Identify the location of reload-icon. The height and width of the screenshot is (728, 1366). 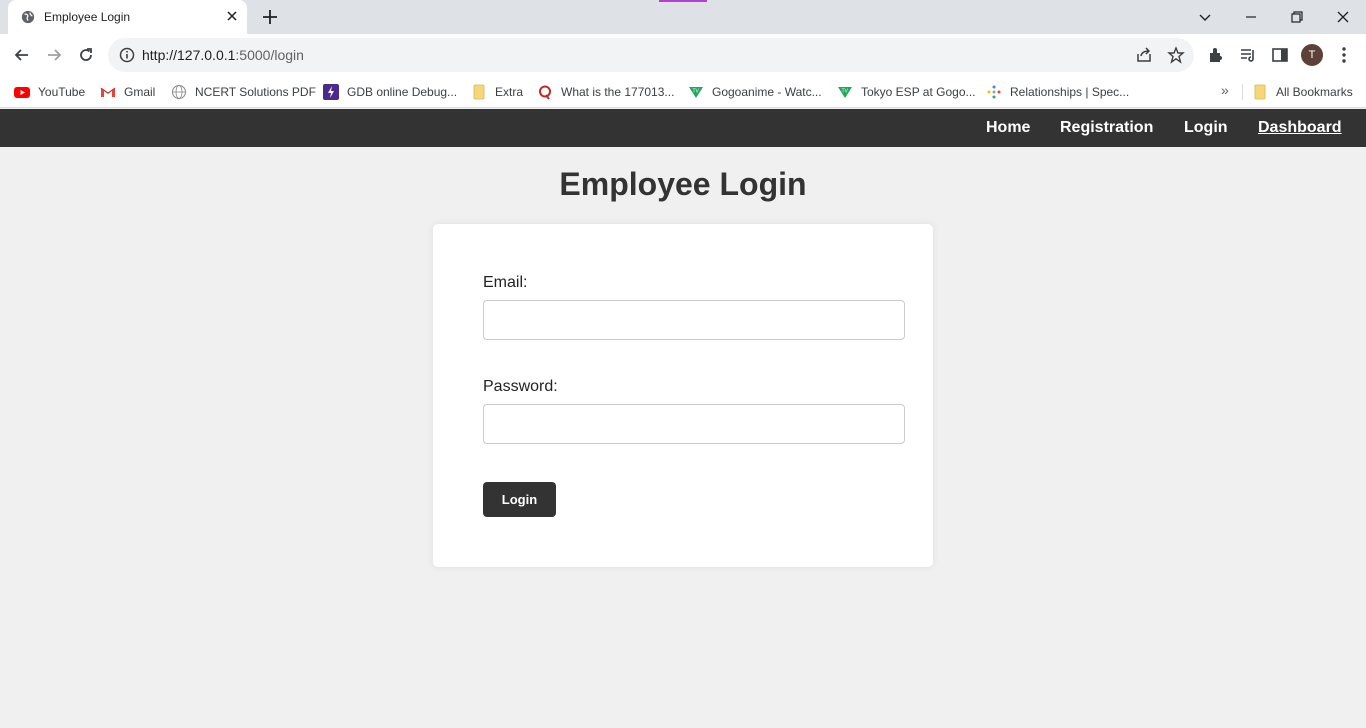
(86, 55).